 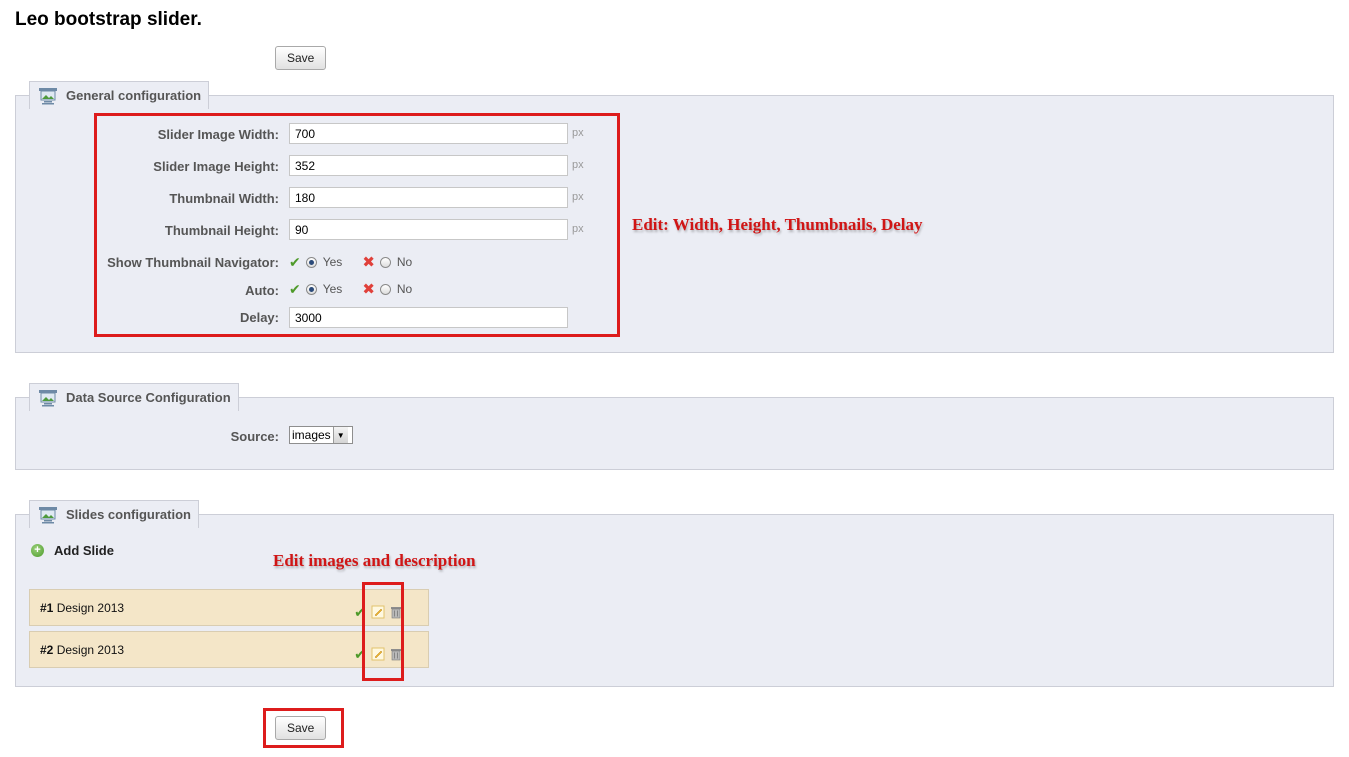 I want to click on general-config-legend: General configuration, so click(x=119, y=95).